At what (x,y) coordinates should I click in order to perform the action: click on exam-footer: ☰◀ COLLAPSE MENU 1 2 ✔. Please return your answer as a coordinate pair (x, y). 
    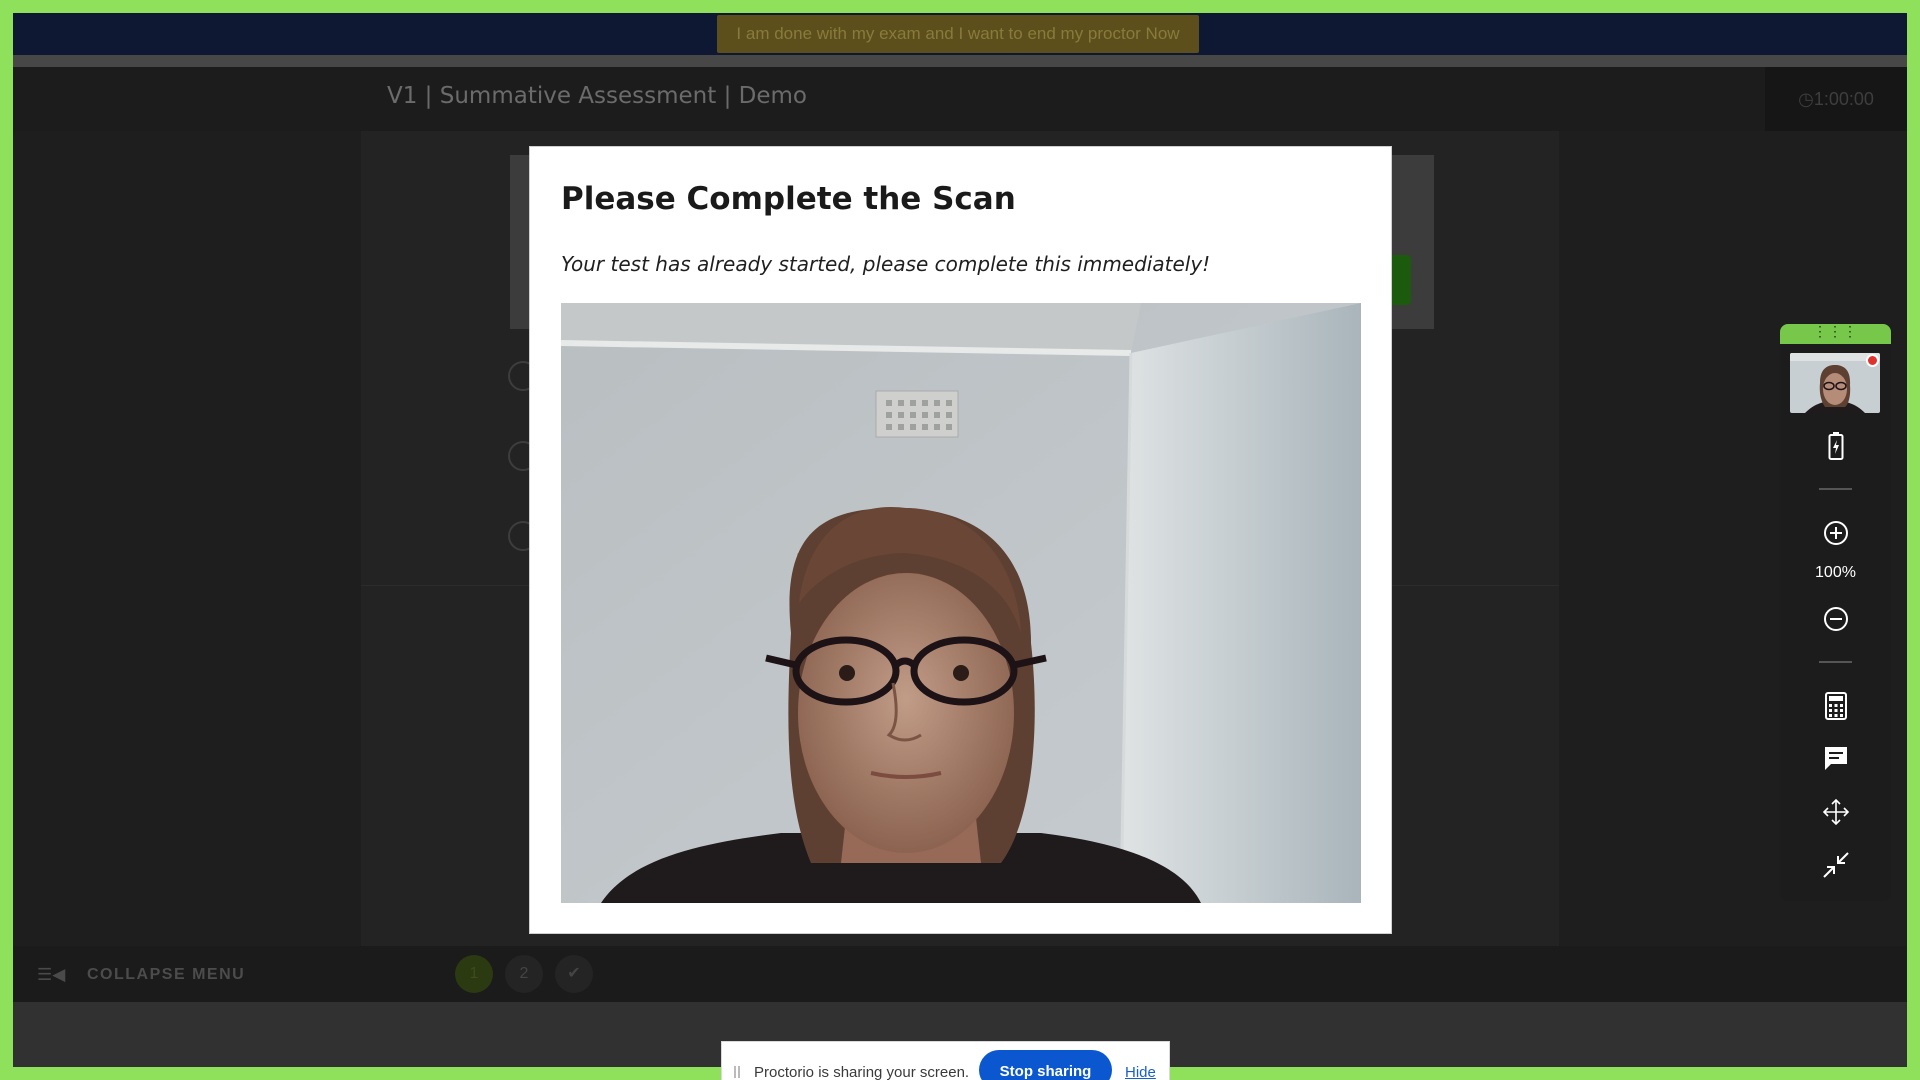
    Looking at the image, I should click on (960, 974).